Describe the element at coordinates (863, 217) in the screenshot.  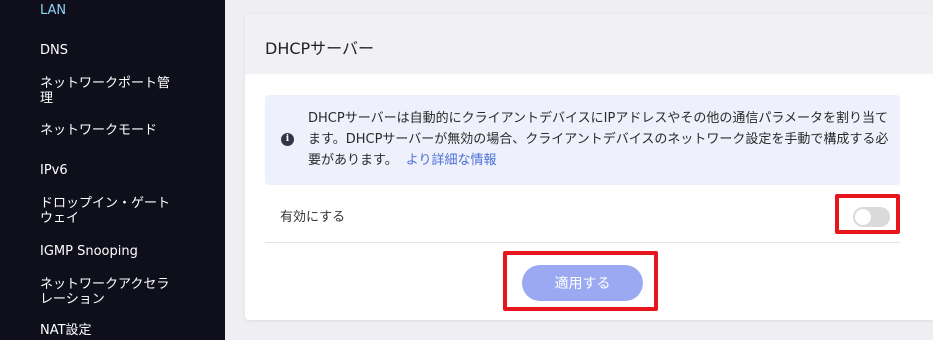
I see `toggle-knob` at that location.